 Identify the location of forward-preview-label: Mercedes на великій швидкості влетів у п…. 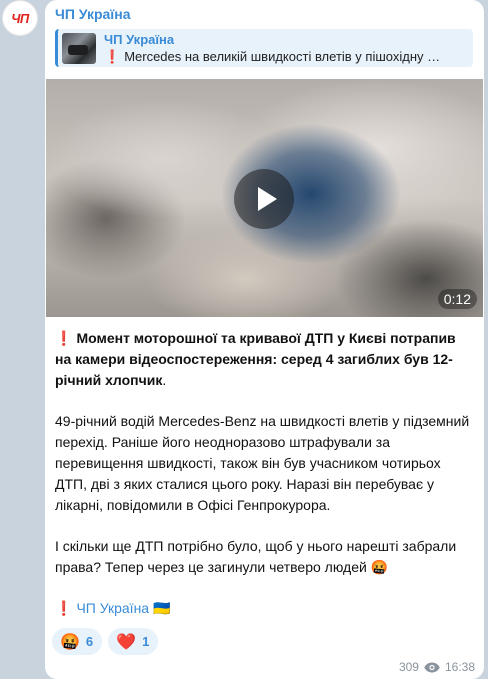
(282, 56).